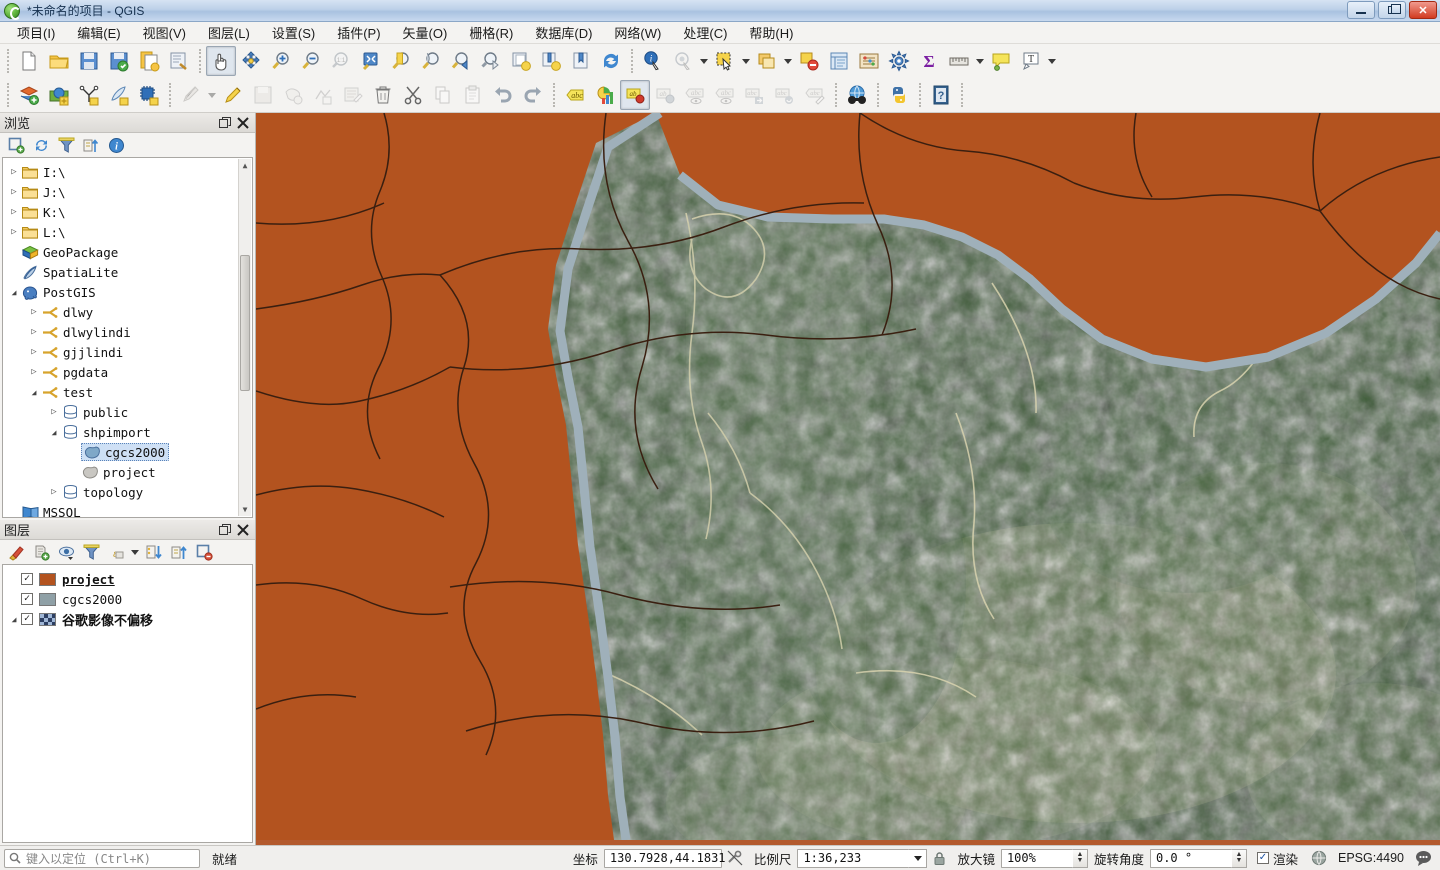 The height and width of the screenshot is (870, 1440). Describe the element at coordinates (119, 95) in the screenshot. I see `add-delimited-text-icon` at that location.